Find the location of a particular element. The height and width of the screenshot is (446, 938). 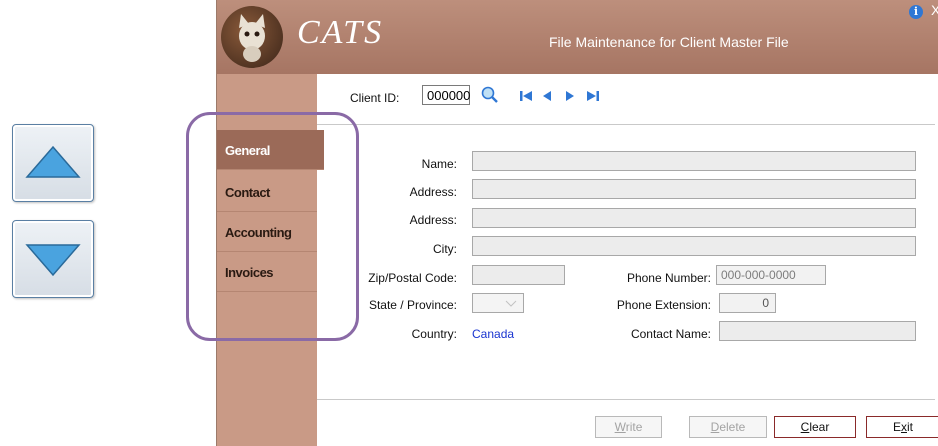

arrow-down-icon is located at coordinates (53, 260).